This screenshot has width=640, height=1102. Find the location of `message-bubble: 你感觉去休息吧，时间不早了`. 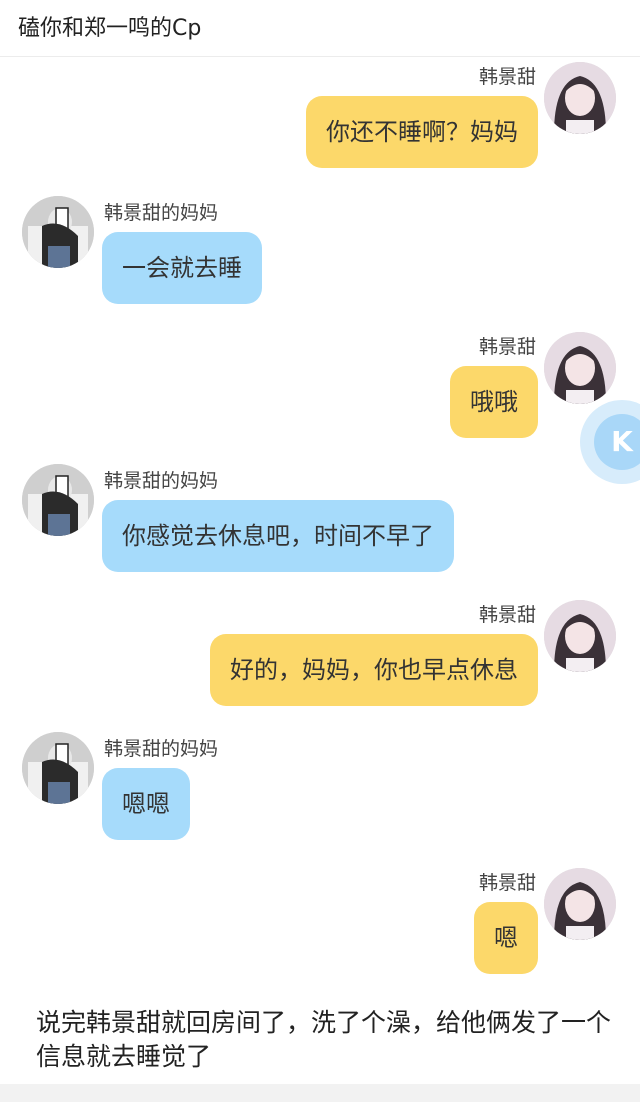

message-bubble: 你感觉去休息吧，时间不早了 is located at coordinates (278, 536).